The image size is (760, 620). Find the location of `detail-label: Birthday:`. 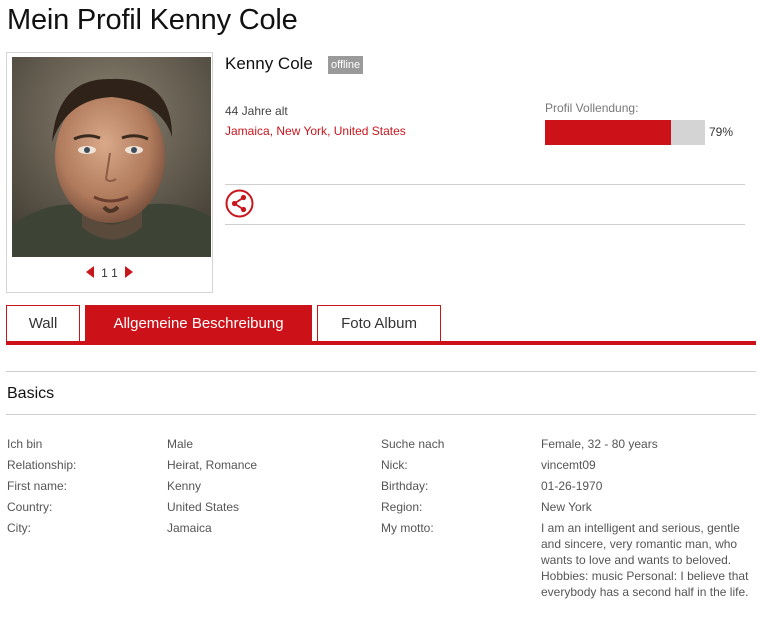

detail-label: Birthday: is located at coordinates (405, 486).